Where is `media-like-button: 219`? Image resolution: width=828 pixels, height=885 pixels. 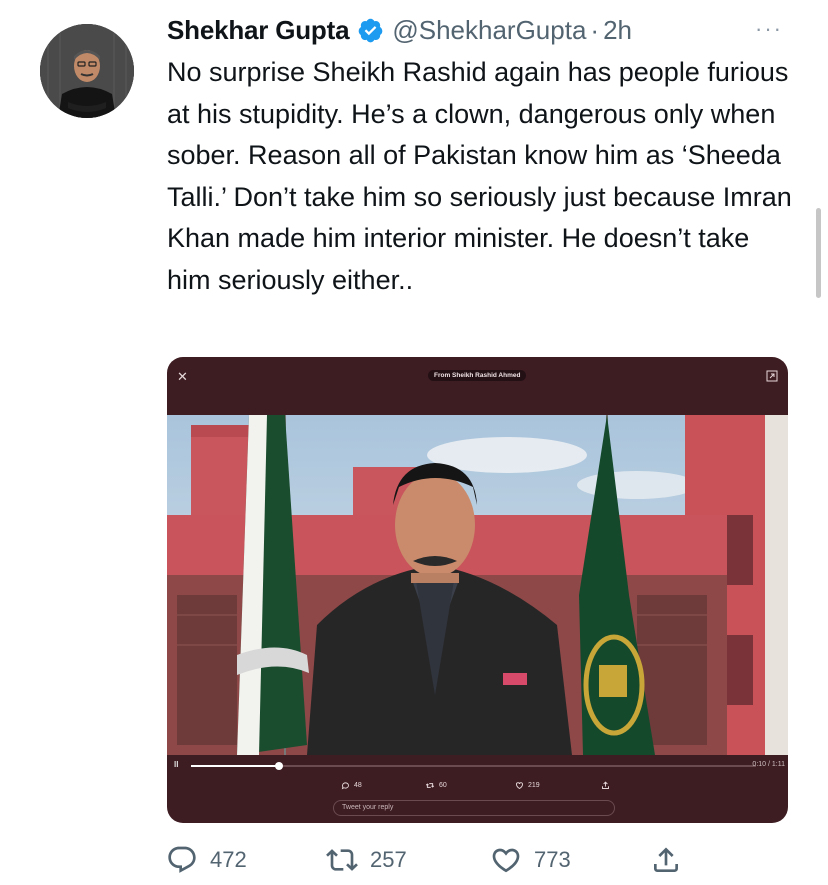 media-like-button: 219 is located at coordinates (527, 785).